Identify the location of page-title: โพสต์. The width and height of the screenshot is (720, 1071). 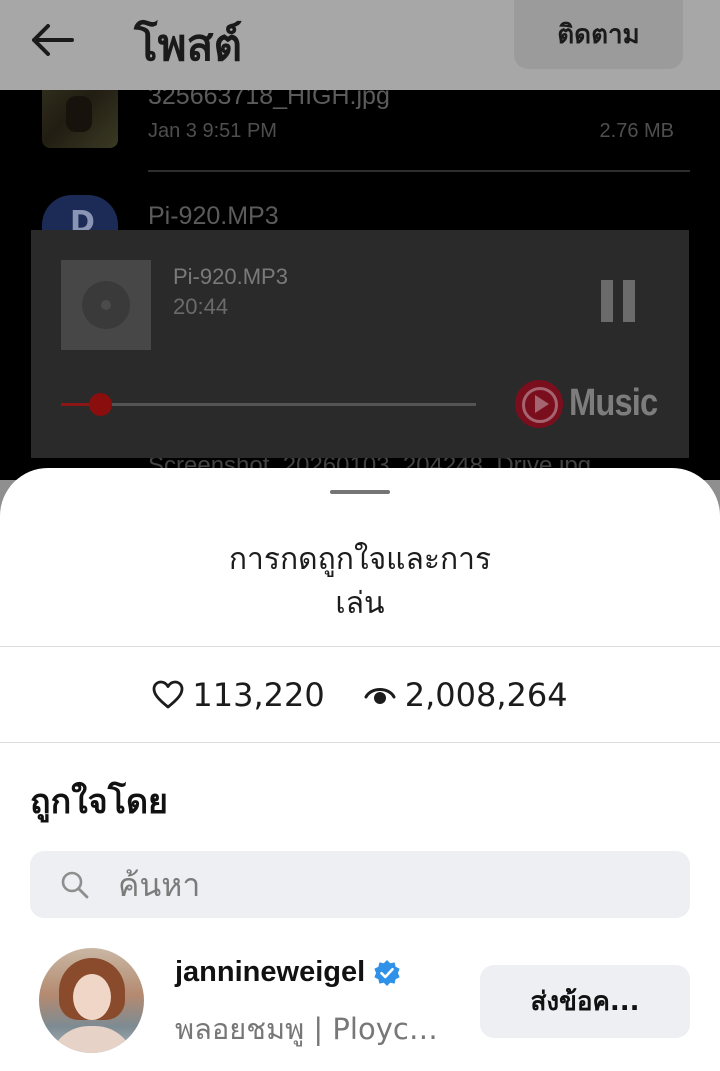
(188, 45).